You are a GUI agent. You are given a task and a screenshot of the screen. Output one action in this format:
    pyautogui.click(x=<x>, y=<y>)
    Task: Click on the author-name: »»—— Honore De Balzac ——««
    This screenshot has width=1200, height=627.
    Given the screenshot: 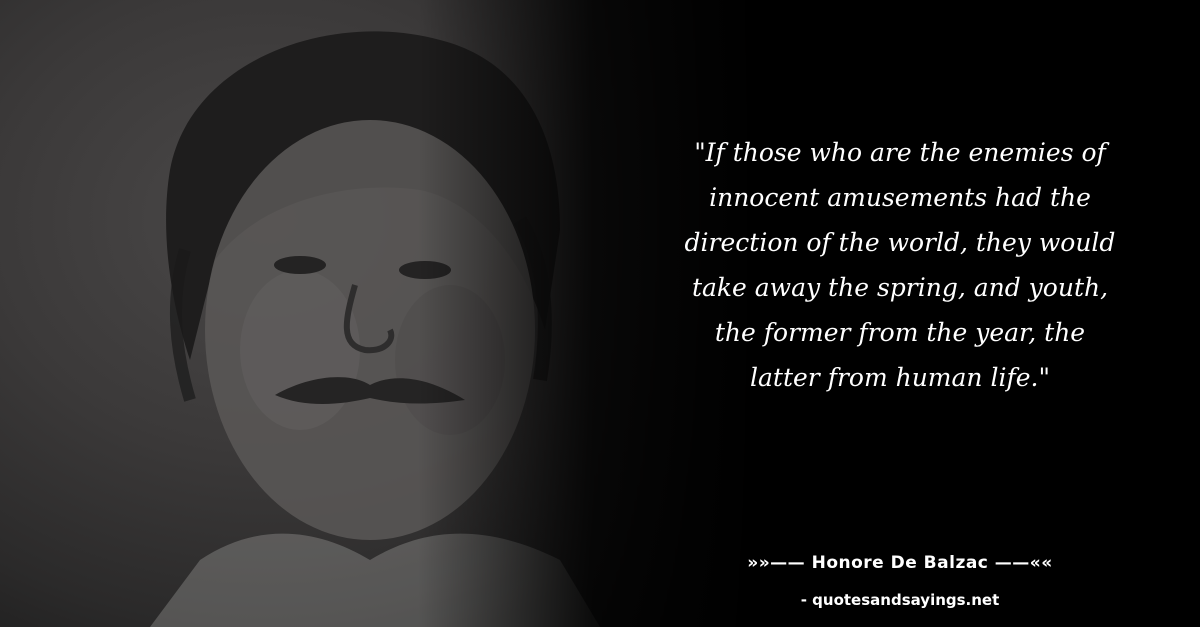 What is the action you would take?
    pyautogui.click(x=900, y=563)
    